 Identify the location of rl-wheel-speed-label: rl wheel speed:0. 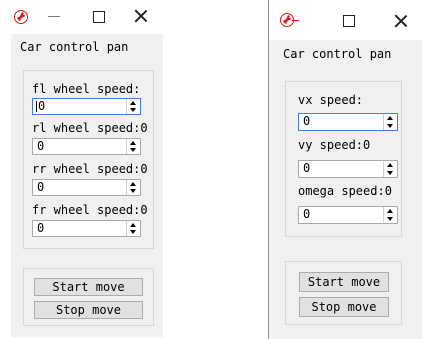
(90, 128).